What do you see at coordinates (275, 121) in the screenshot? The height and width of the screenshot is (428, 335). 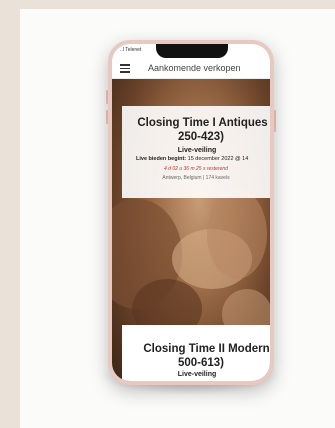 I see `phone-power-button` at bounding box center [275, 121].